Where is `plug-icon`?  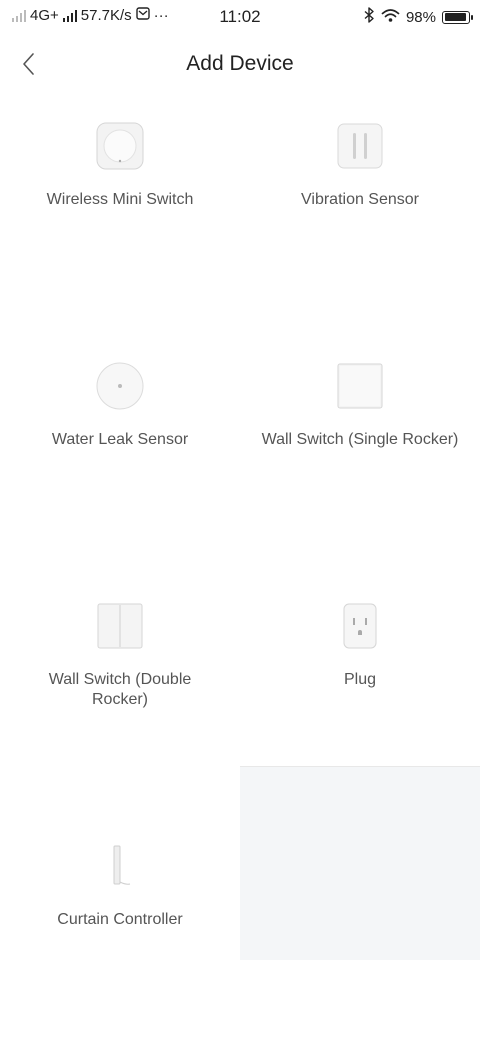 plug-icon is located at coordinates (360, 626).